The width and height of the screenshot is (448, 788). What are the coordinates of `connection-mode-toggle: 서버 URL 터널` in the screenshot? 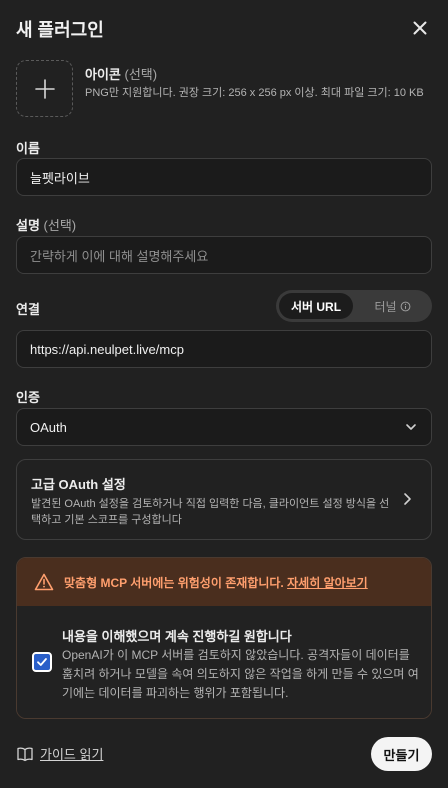 It's located at (354, 306).